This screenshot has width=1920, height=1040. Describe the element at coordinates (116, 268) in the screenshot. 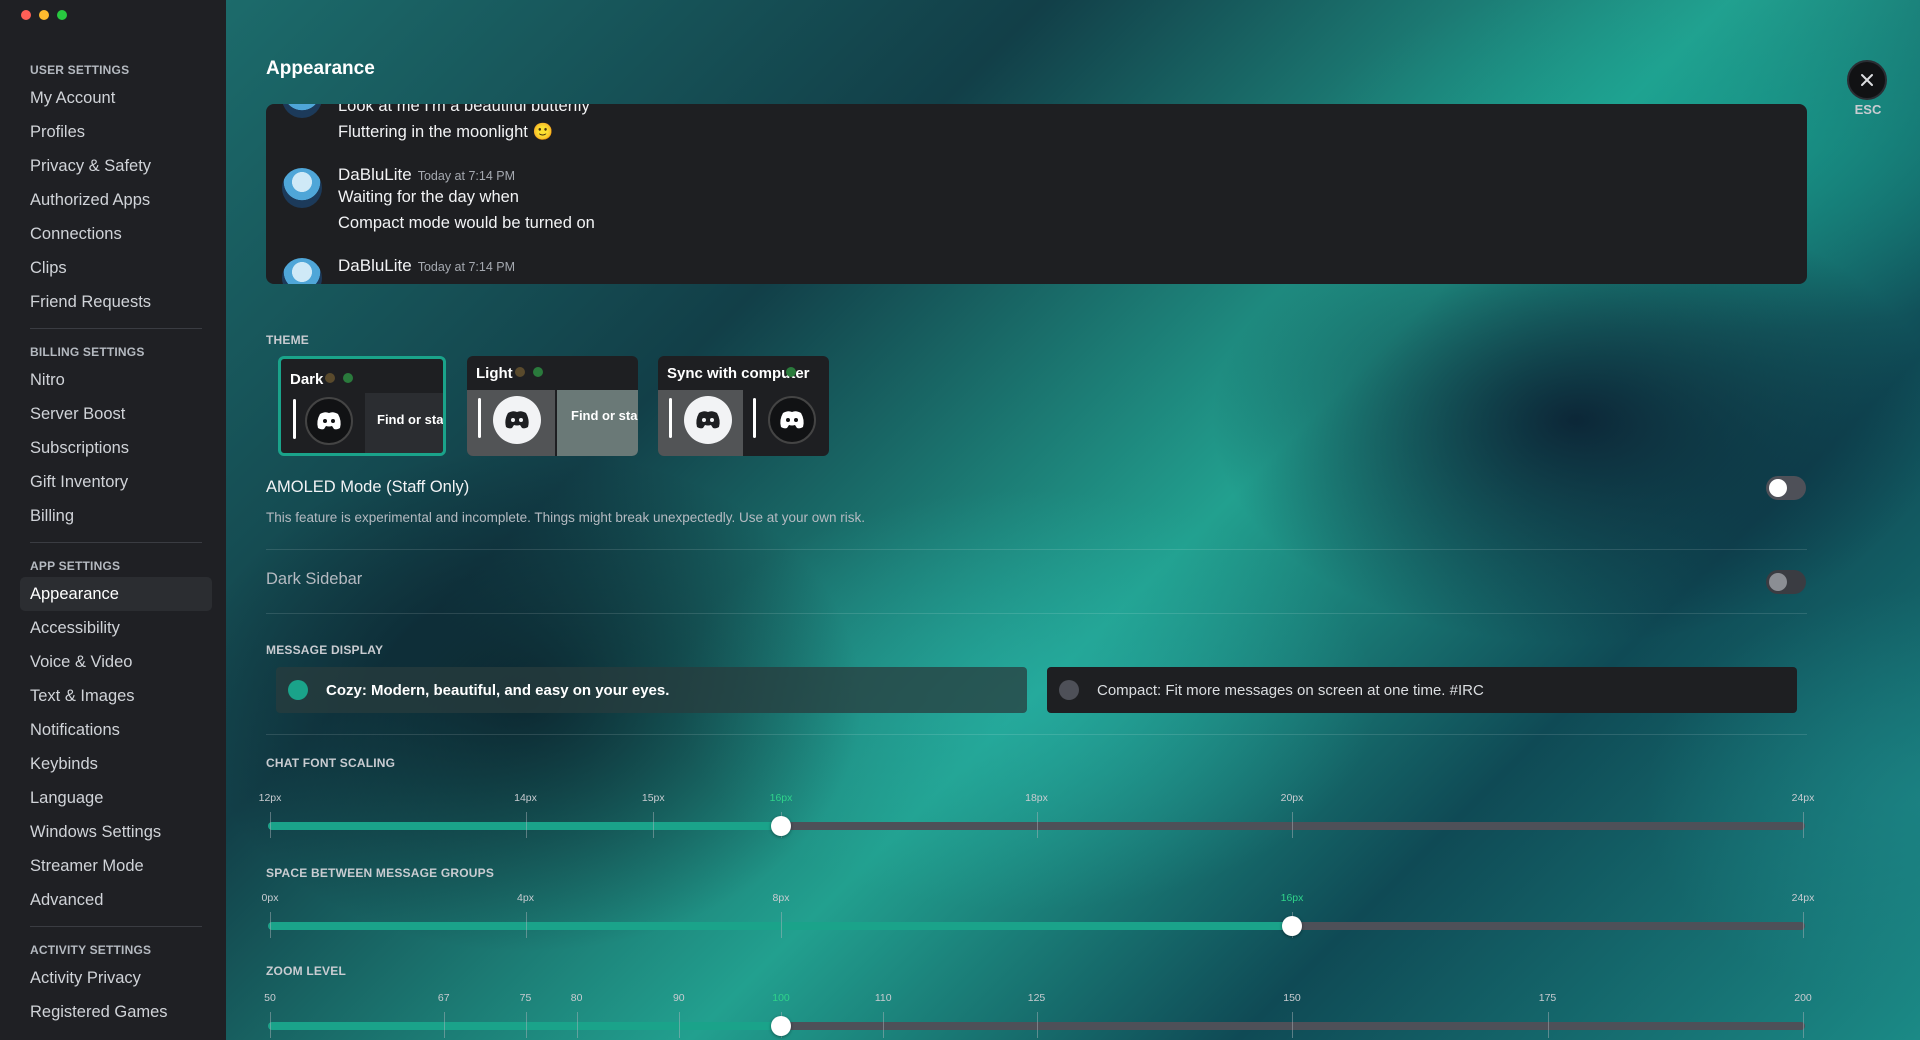

I see `sidebar-item-clips: Clips` at that location.